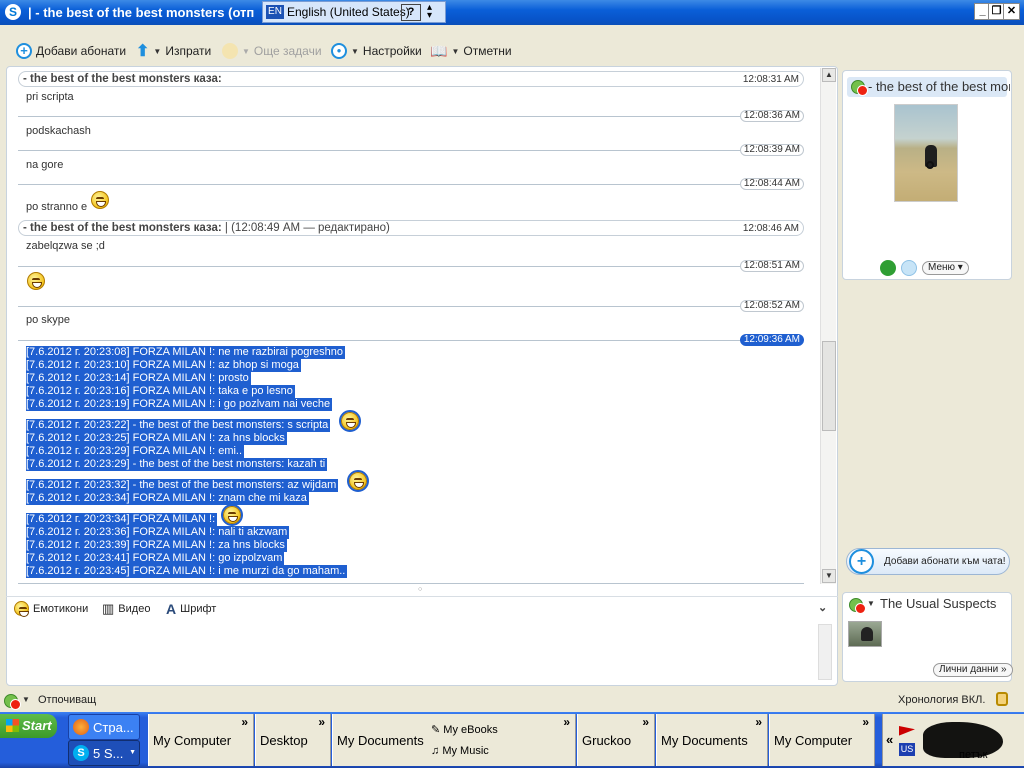  What do you see at coordinates (81, 753) in the screenshot?
I see `skype-icon: S` at bounding box center [81, 753].